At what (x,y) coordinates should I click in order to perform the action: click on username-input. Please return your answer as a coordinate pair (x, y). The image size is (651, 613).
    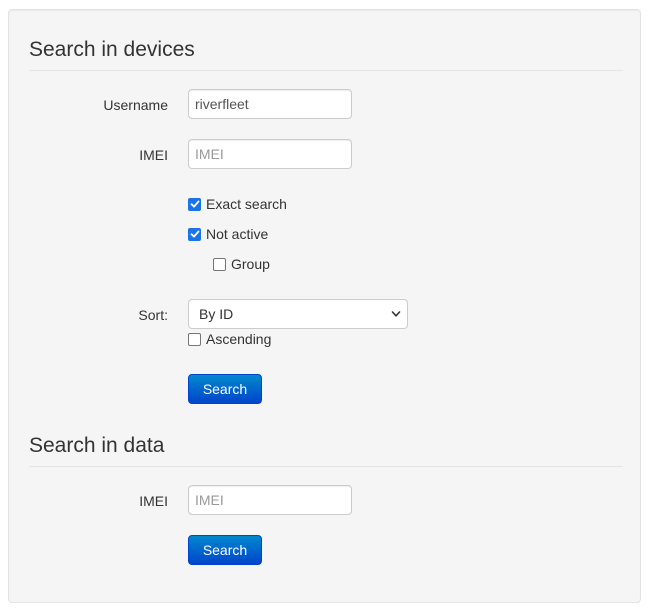
    Looking at the image, I should click on (270, 104).